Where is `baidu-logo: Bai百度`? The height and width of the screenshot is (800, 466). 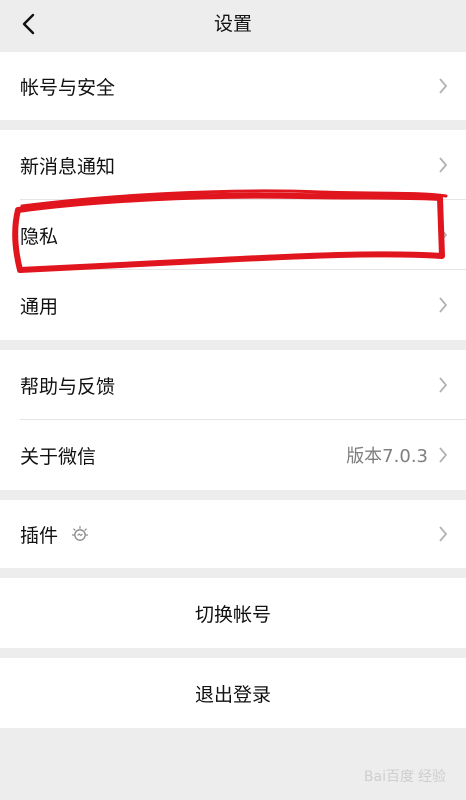
baidu-logo: Bai百度 is located at coordinates (388, 777).